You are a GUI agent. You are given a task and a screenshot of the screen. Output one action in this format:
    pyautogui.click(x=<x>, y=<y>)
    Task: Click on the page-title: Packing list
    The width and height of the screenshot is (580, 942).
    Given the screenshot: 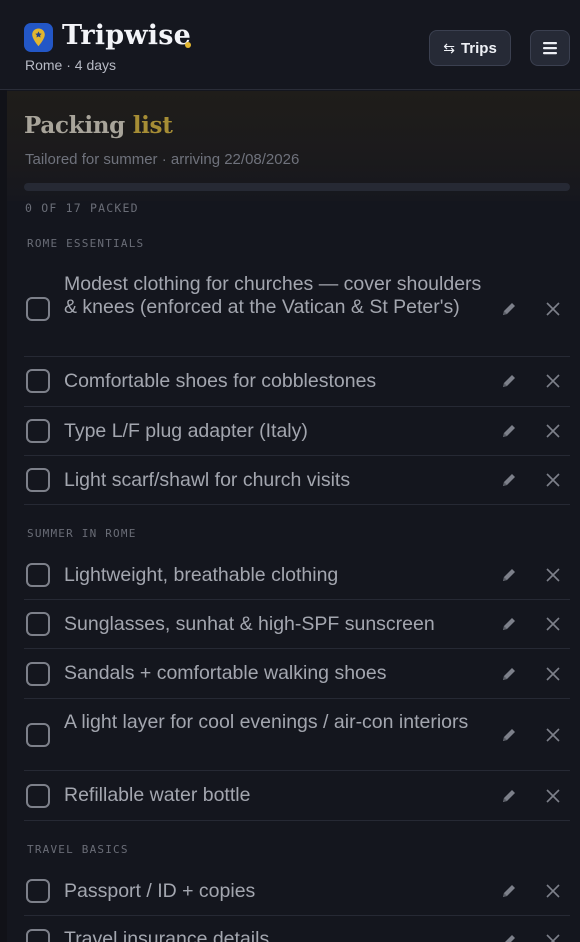 What is the action you would take?
    pyautogui.click(x=98, y=125)
    